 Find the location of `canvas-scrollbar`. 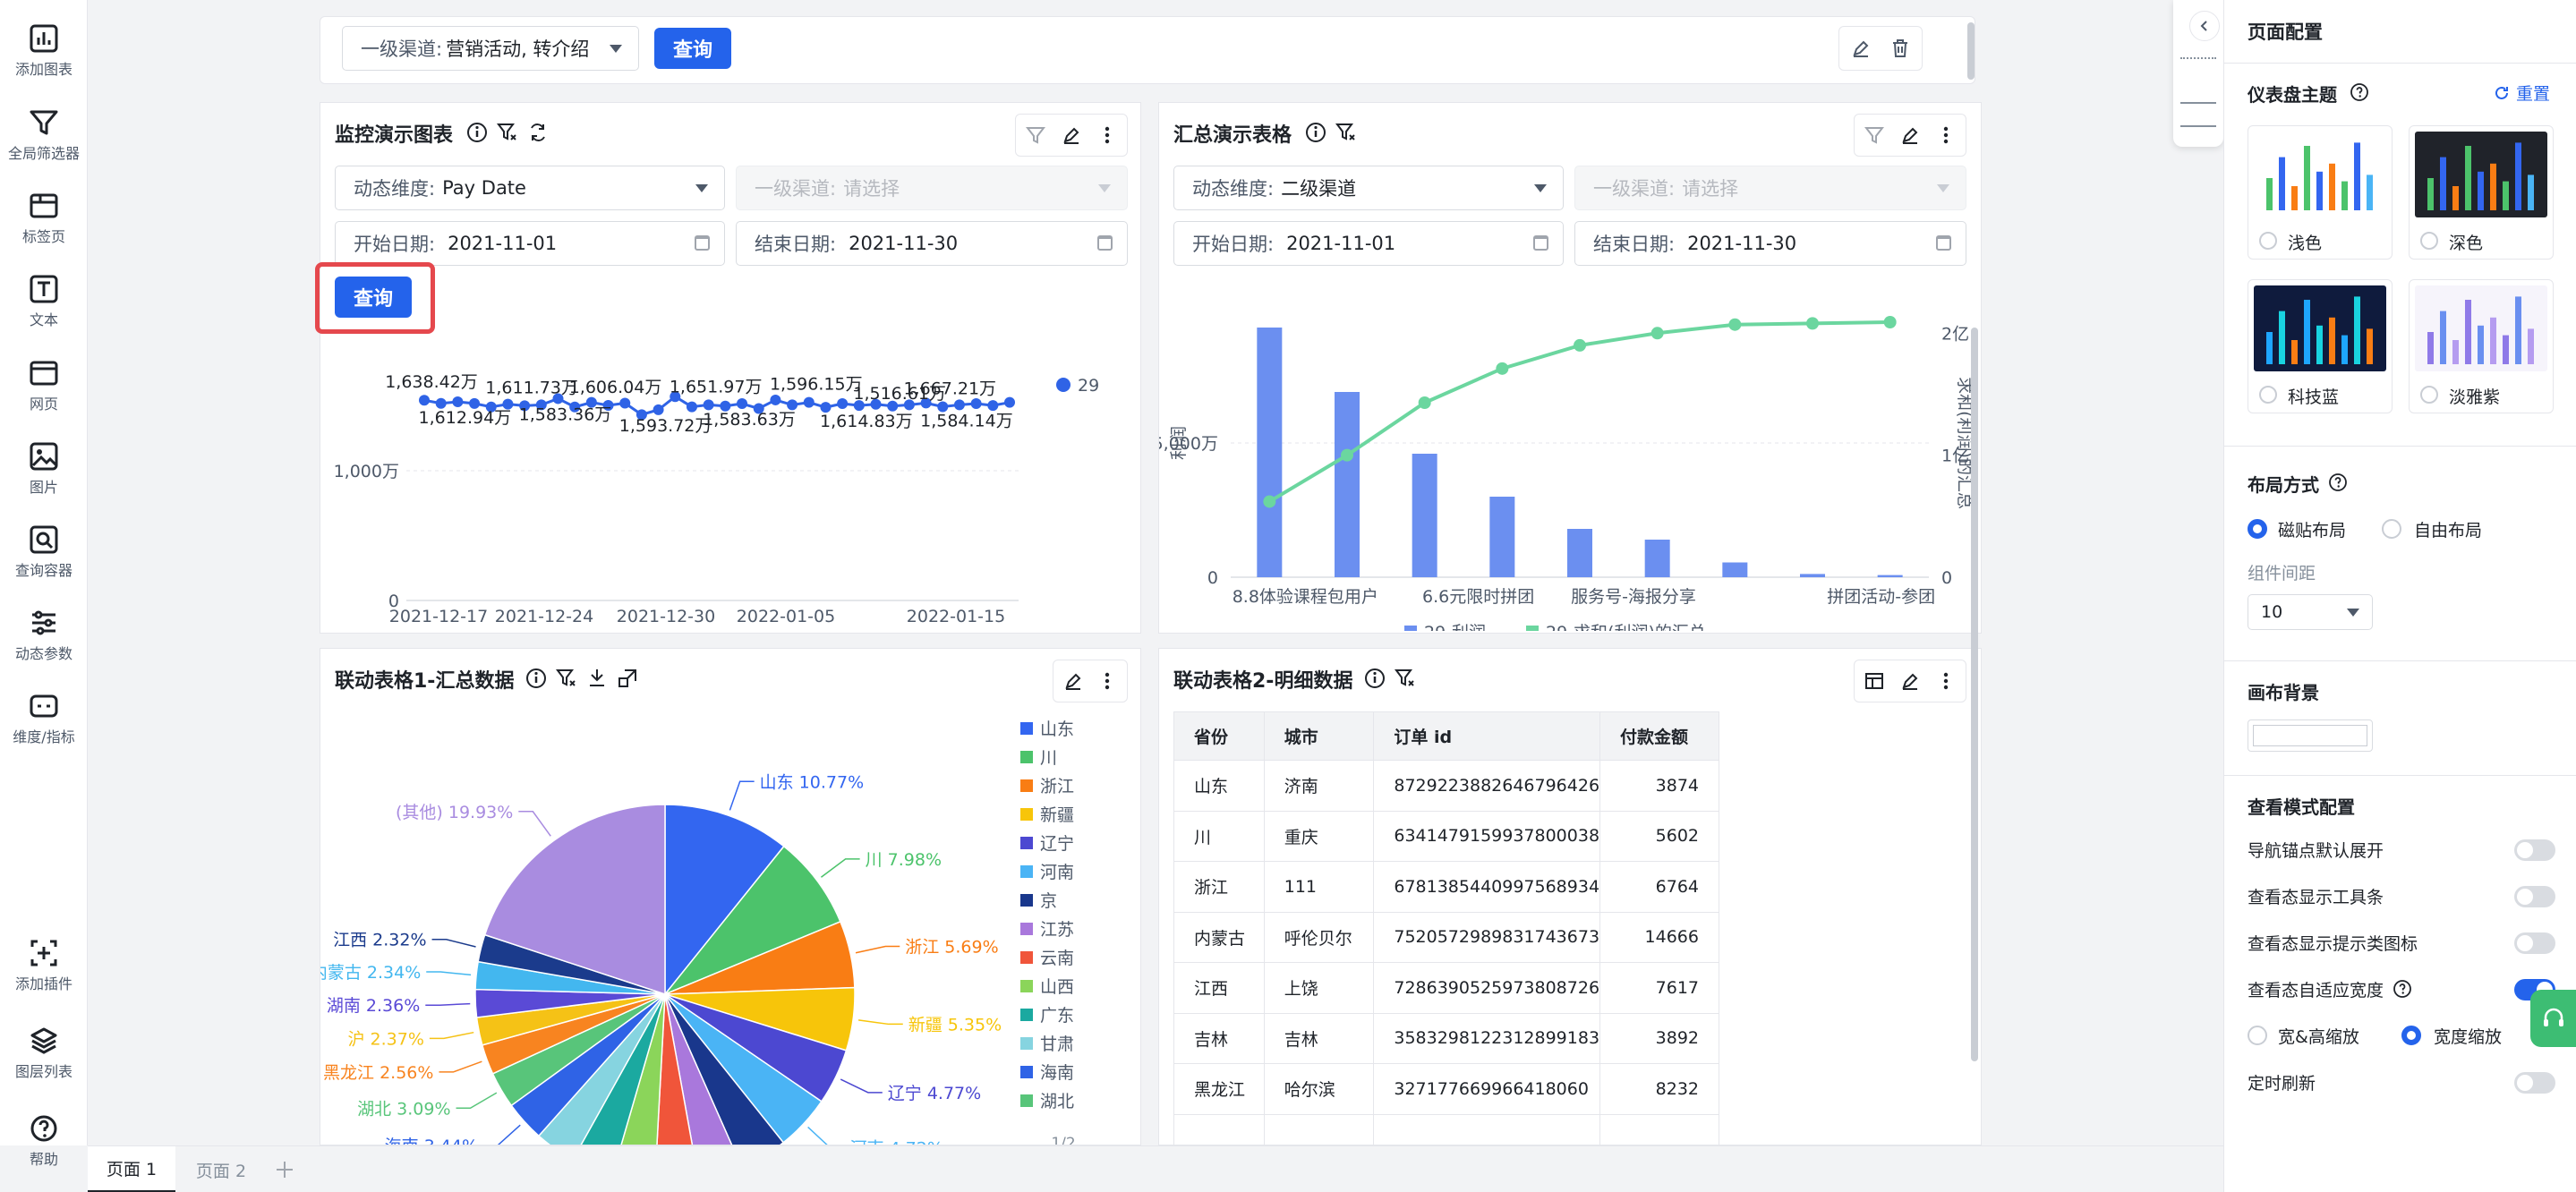

canvas-scrollbar is located at coordinates (1974, 694).